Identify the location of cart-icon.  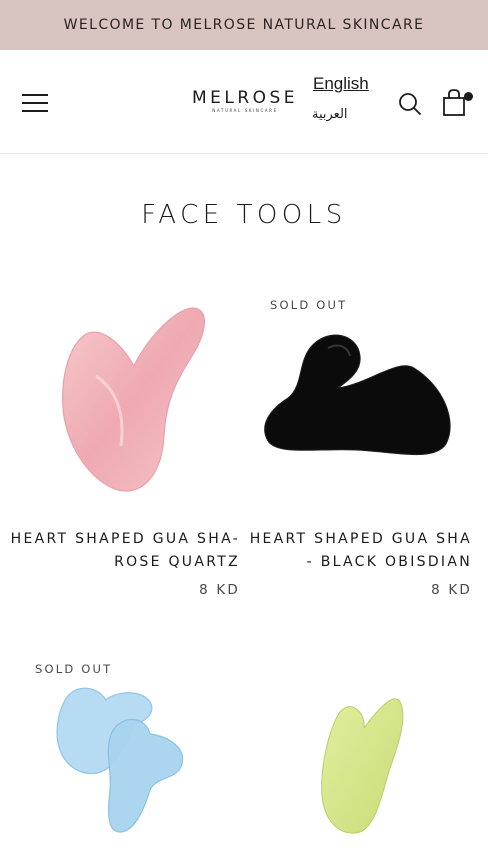
(458, 103).